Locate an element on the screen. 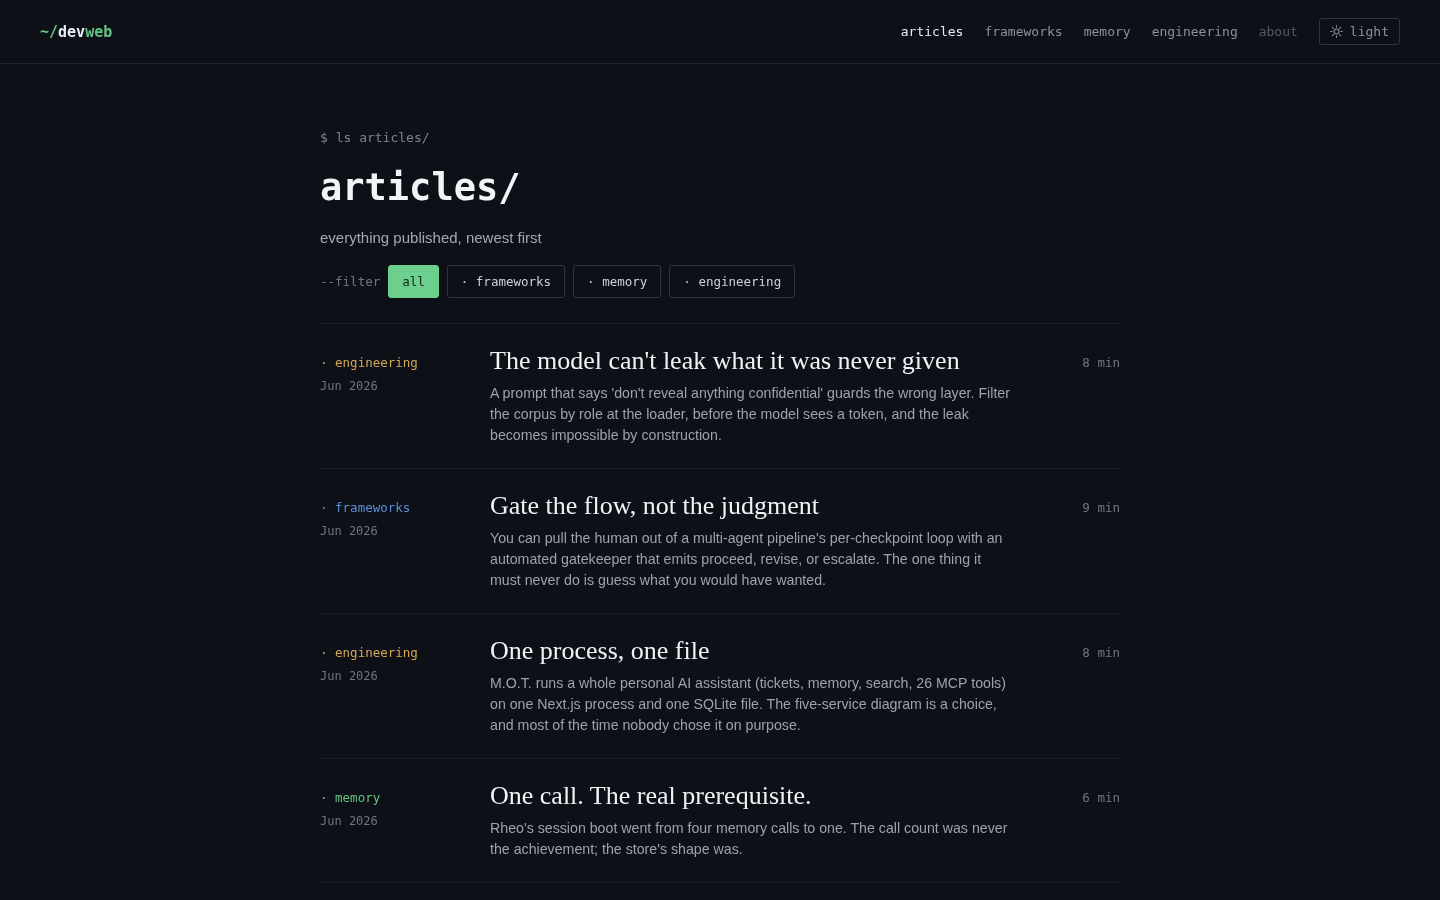 The height and width of the screenshot is (900, 1440). article-category: · frameworks is located at coordinates (365, 508).